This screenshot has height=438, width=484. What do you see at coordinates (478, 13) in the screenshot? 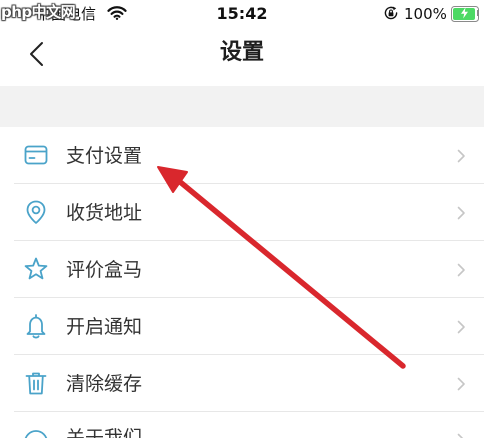
I see `battery-cap` at bounding box center [478, 13].